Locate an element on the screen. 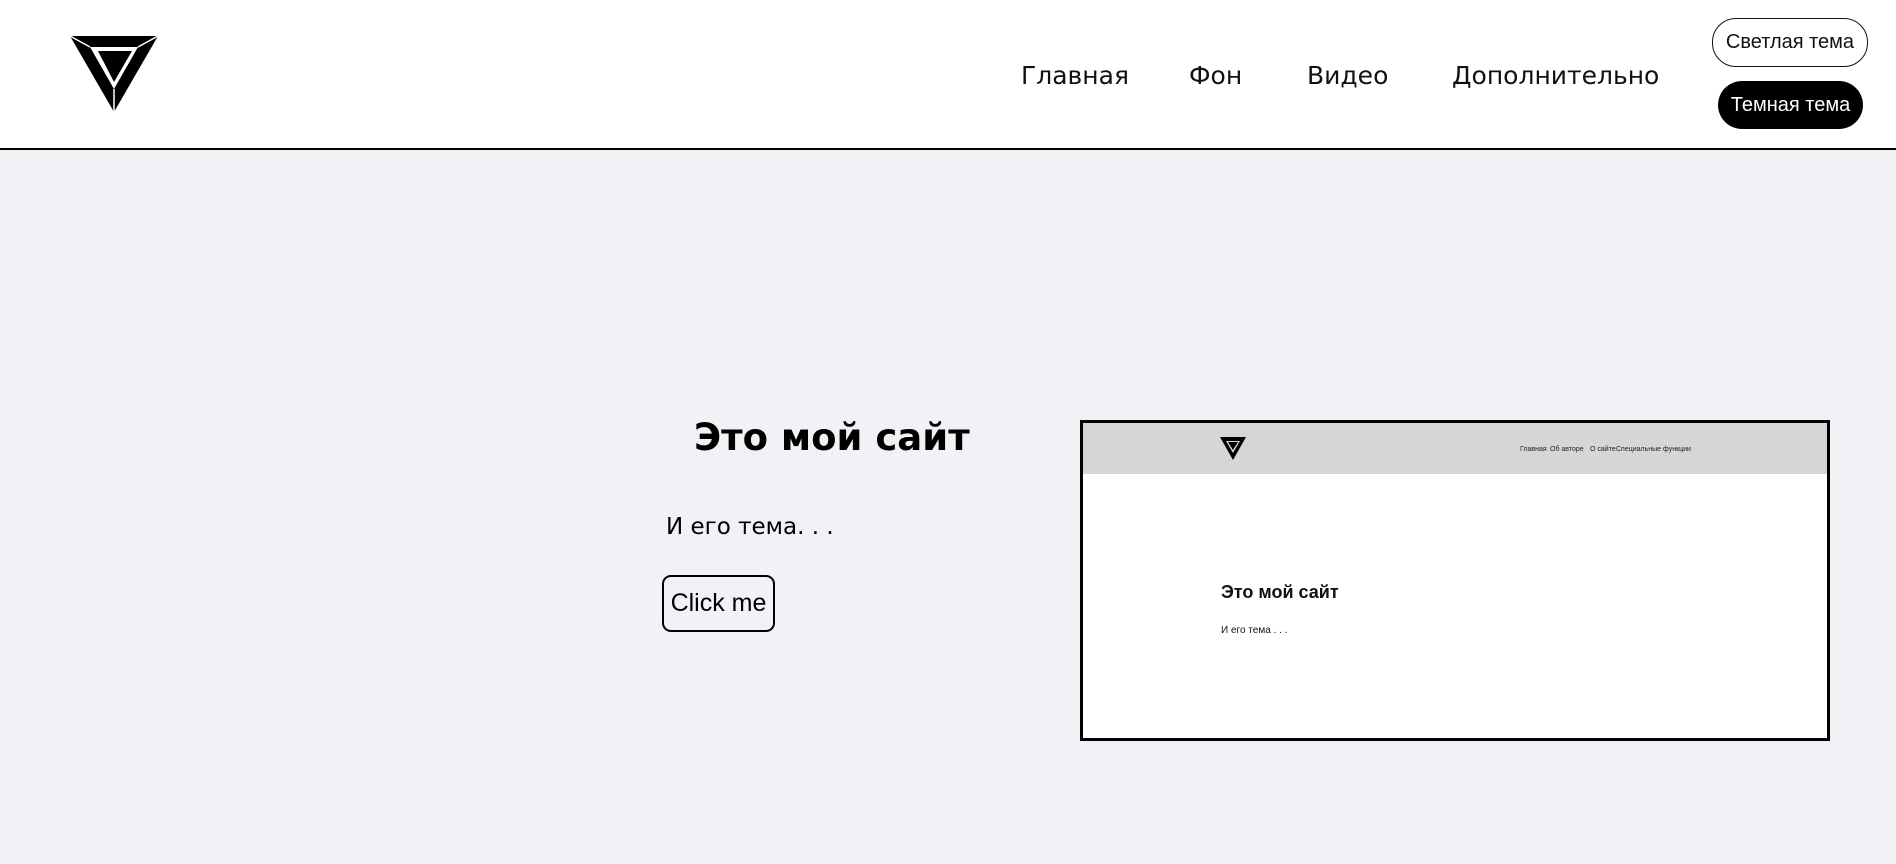 This screenshot has width=1896, height=864. preview-nav-item: Об авторе is located at coordinates (1567, 449).